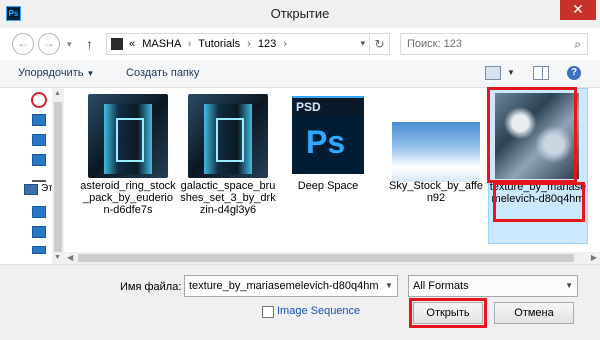 This screenshot has width=600, height=340. I want to click on file-type-select: All Formats ▼, so click(493, 286).